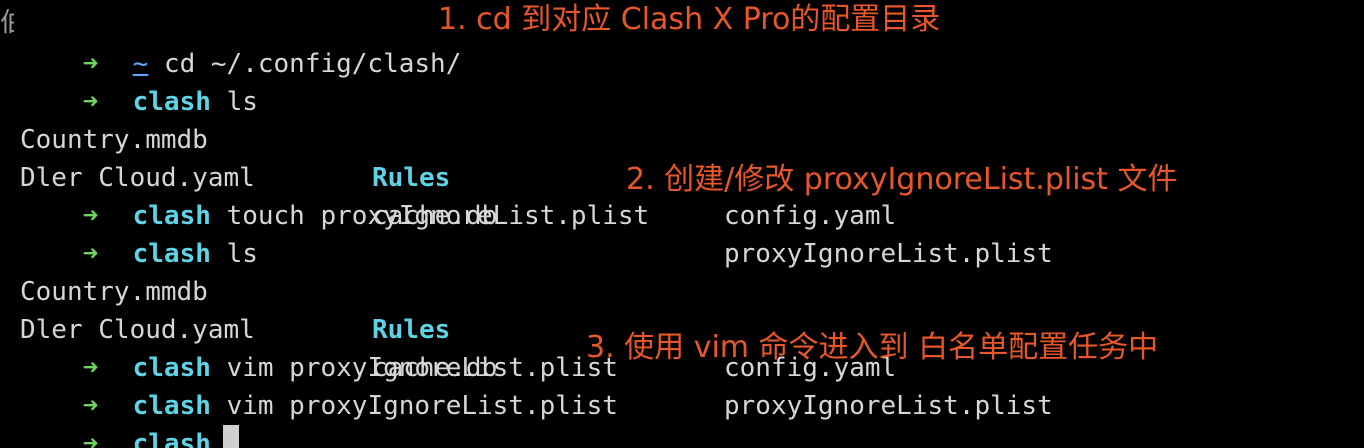  Describe the element at coordinates (7, 23) in the screenshot. I see `clipped-edge-character: 伯` at that location.